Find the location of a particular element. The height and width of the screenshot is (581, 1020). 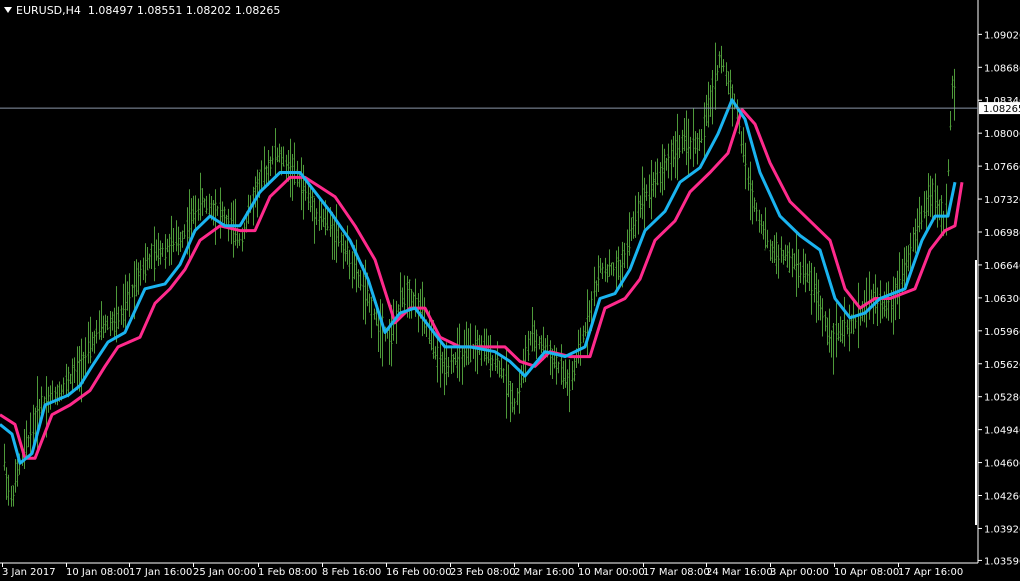

x-tick-label: 8 Feb 16:00 is located at coordinates (351, 572).